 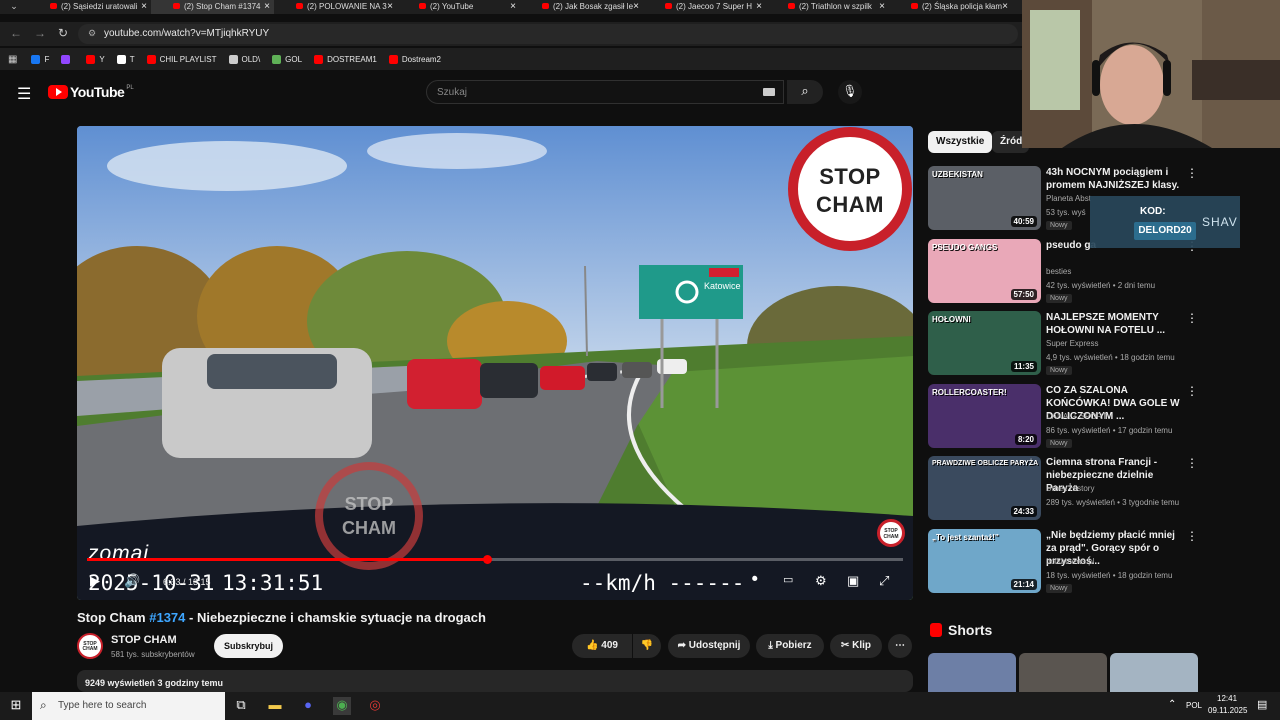 What do you see at coordinates (287, 59) in the screenshot?
I see `bookmark-item: GOL` at bounding box center [287, 59].